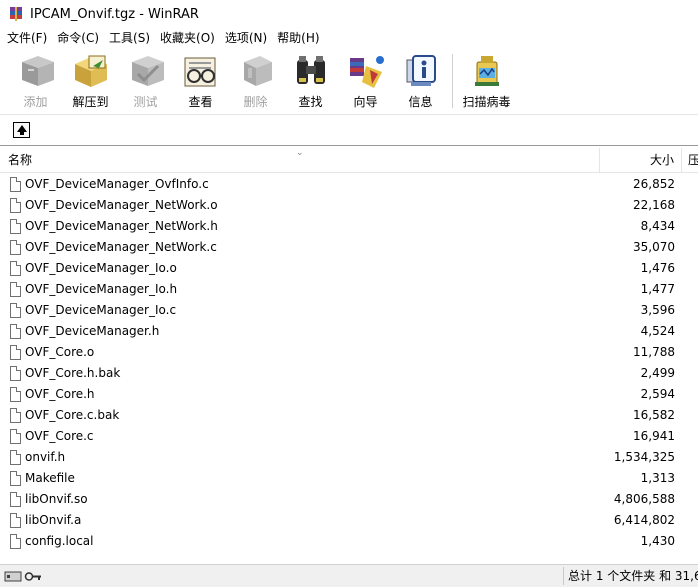 The width and height of the screenshot is (698, 587). What do you see at coordinates (420, 102) in the screenshot?
I see `info-button-label: 信息` at bounding box center [420, 102].